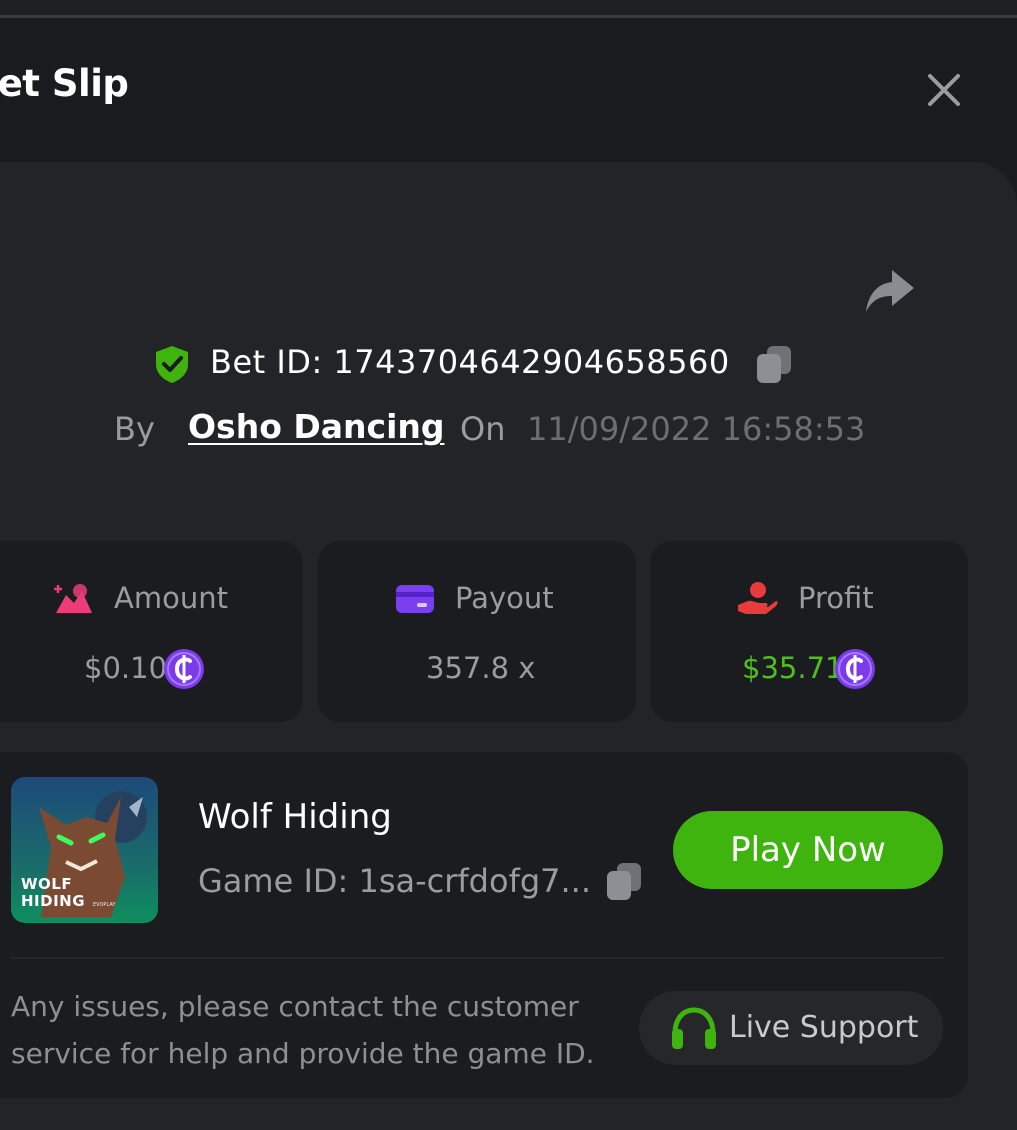 Image resolution: width=1017 pixels, height=1130 pixels. I want to click on top-bar, so click(508, 7).